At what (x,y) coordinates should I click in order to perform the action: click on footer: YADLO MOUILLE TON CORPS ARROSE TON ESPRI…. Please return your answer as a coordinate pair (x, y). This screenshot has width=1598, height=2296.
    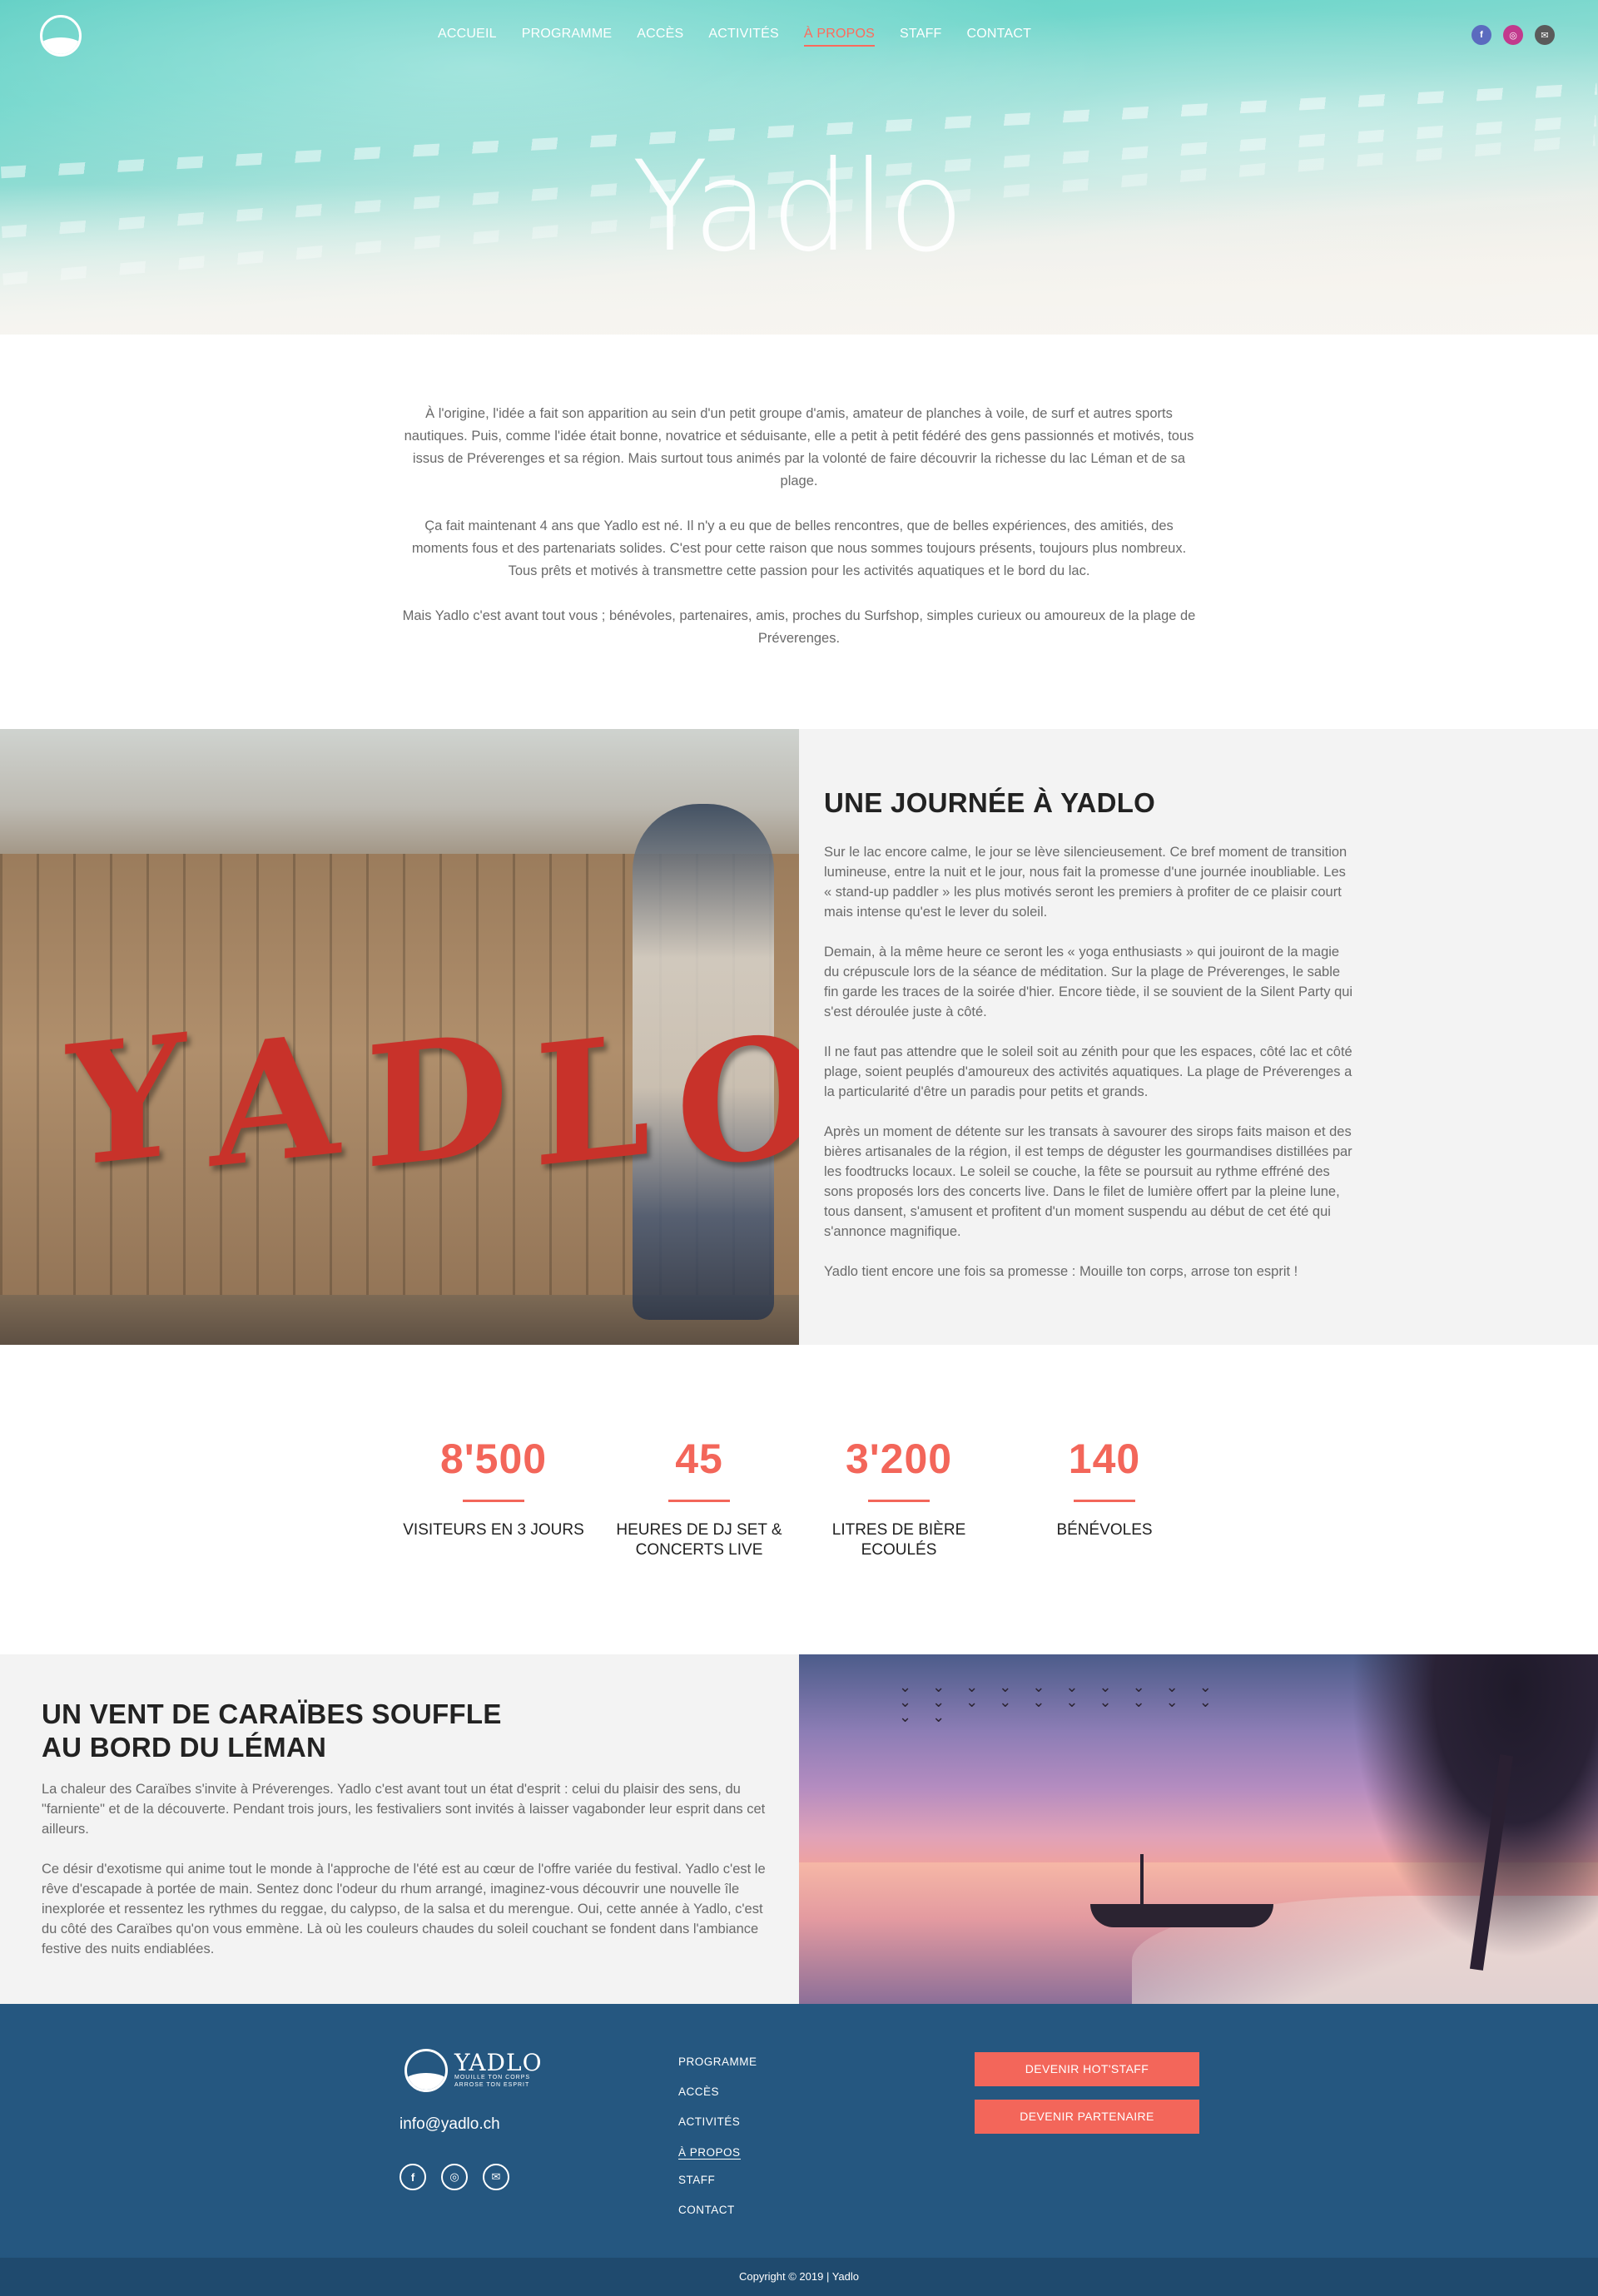
    Looking at the image, I should click on (799, 2131).